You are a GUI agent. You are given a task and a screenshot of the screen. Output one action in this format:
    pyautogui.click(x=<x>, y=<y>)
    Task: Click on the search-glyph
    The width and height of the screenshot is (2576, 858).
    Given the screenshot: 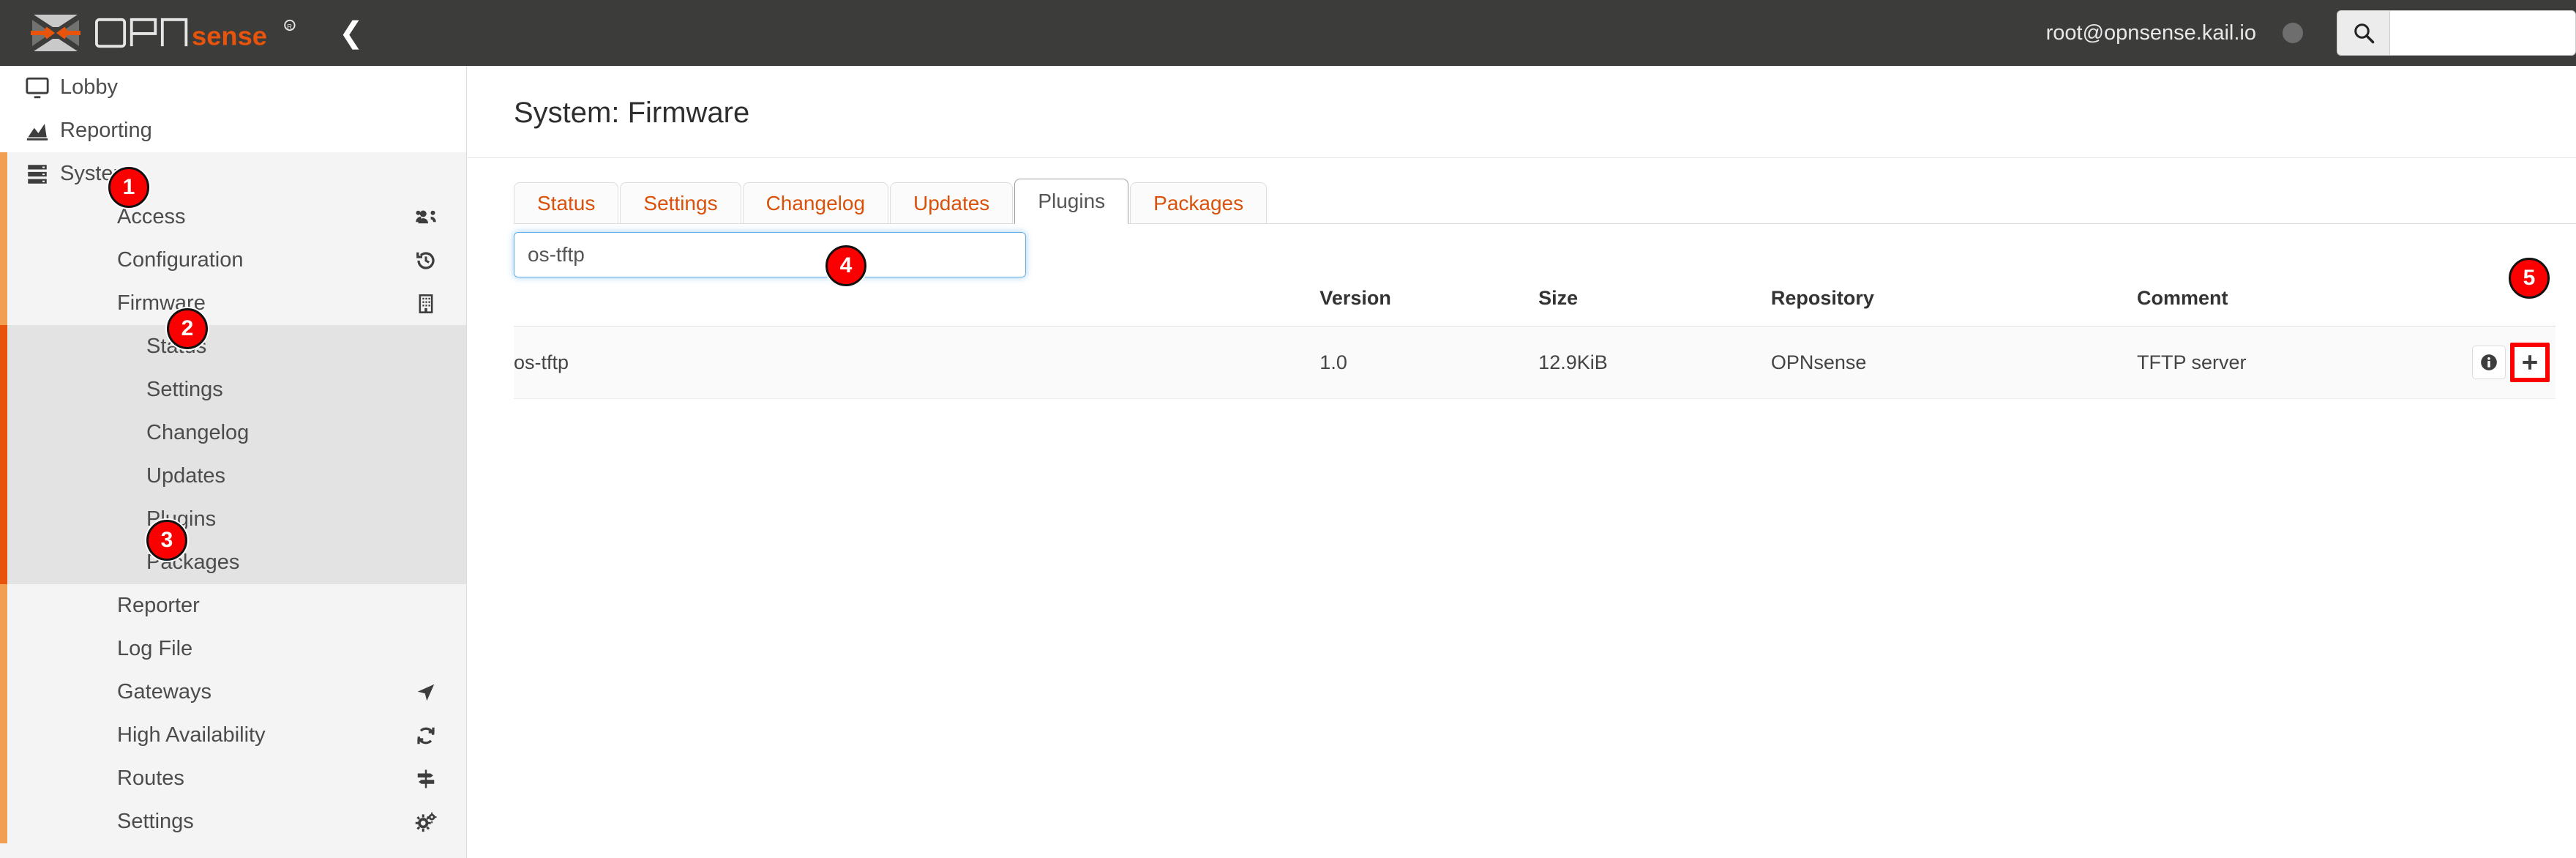 What is the action you would take?
    pyautogui.click(x=2364, y=33)
    